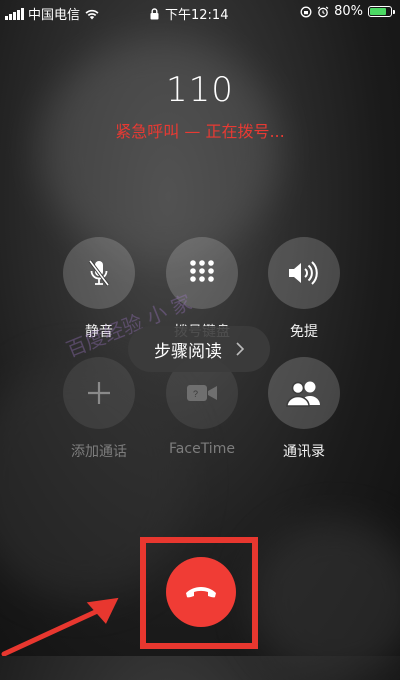  I want to click on status-bar: 中国电信 下午12:14 80%, so click(200, 12).